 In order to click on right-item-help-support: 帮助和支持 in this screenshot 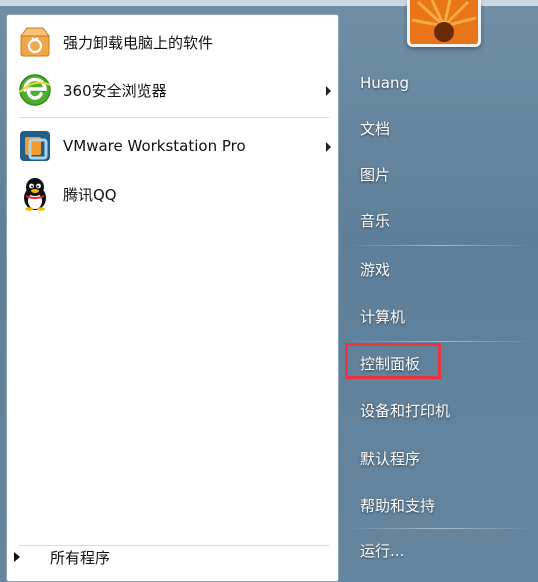, I will do `click(397, 506)`.